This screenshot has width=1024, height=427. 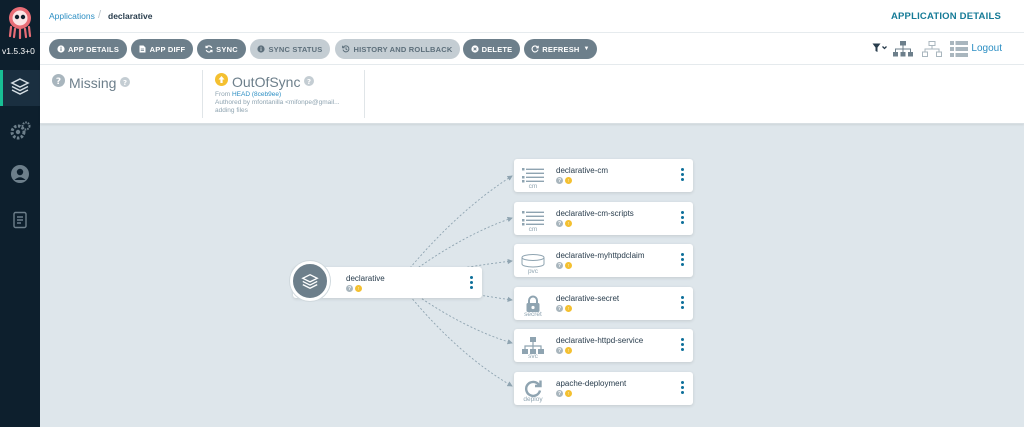 I want to click on revision-link: HEAD (8ceb9ee), so click(x=256, y=94).